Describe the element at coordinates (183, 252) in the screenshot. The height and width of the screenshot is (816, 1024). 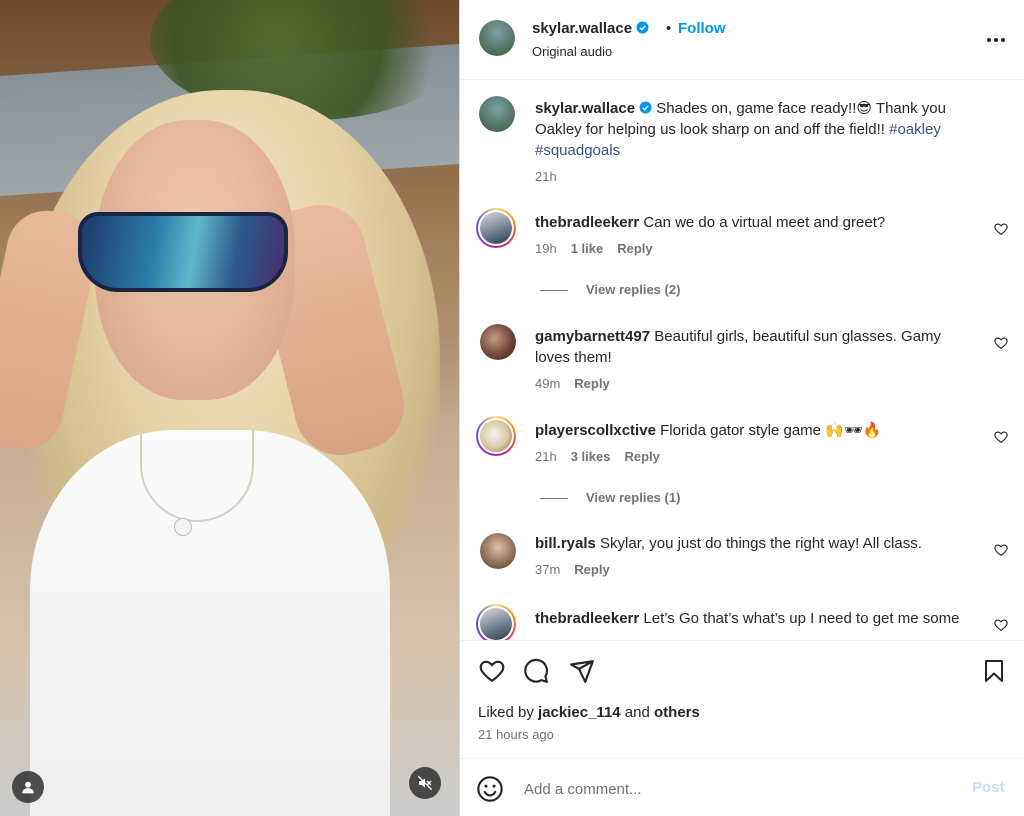
I see `sunglasses` at that location.